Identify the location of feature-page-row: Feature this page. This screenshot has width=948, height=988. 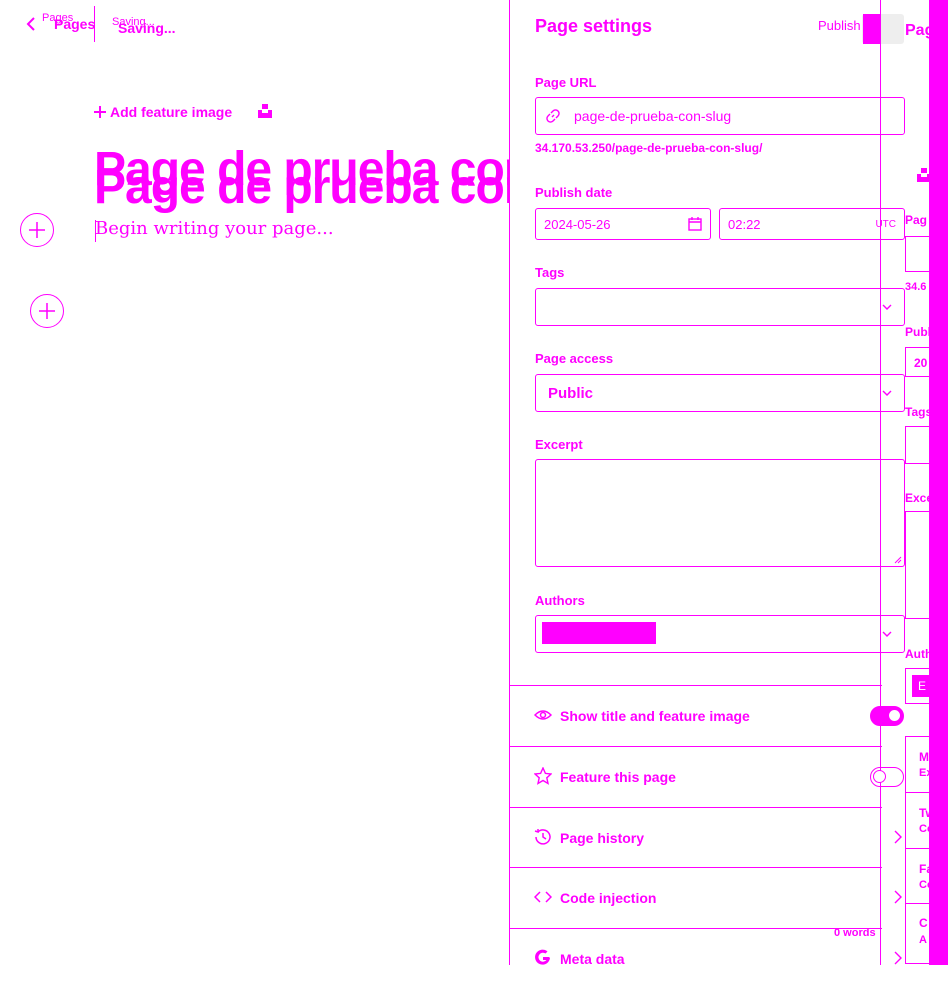
(707, 776).